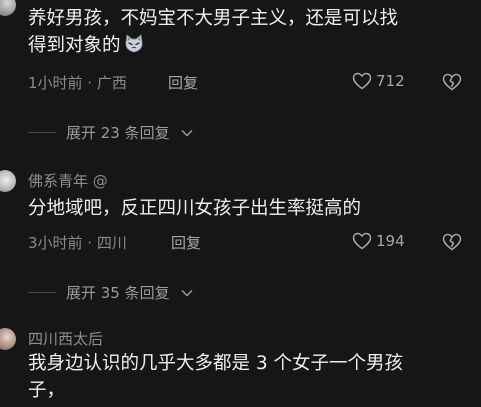 This screenshot has width=481, height=407. What do you see at coordinates (213, 18) in the screenshot?
I see `comment-text-line: 养好男孩，不妈宝不大男子主义，还是可以找` at bounding box center [213, 18].